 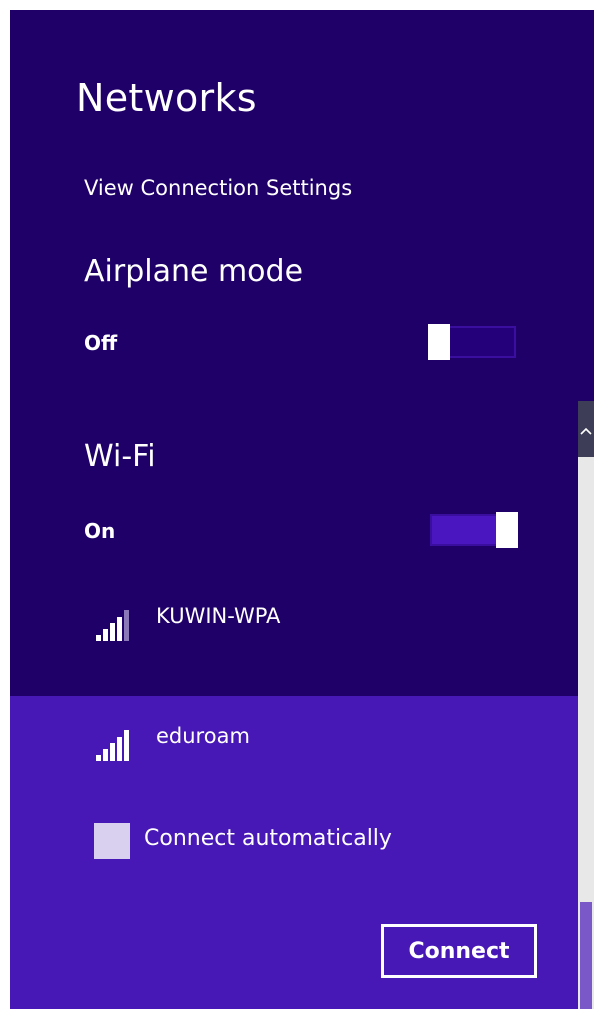 What do you see at coordinates (112, 841) in the screenshot?
I see `connect-automatically-checkbox` at bounding box center [112, 841].